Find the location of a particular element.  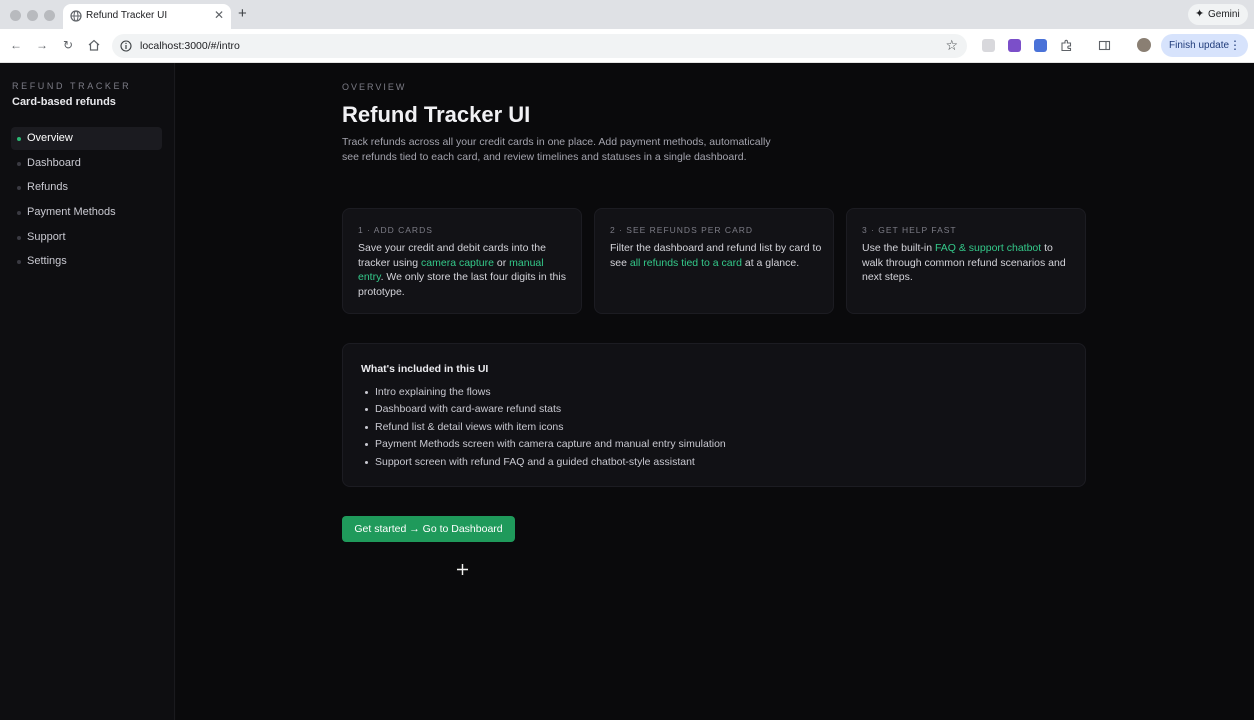

get-started-button: Get started → Go to Dashboard is located at coordinates (428, 529).